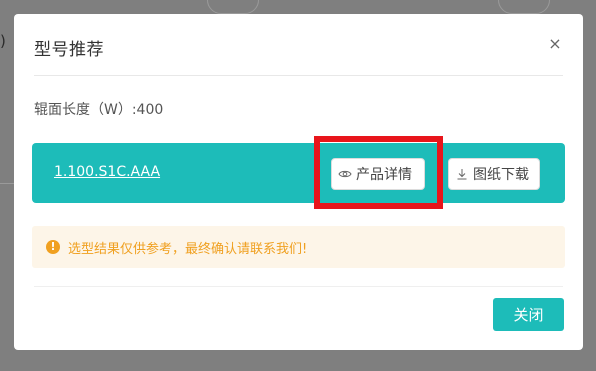  I want to click on close-icon: ×, so click(555, 44).